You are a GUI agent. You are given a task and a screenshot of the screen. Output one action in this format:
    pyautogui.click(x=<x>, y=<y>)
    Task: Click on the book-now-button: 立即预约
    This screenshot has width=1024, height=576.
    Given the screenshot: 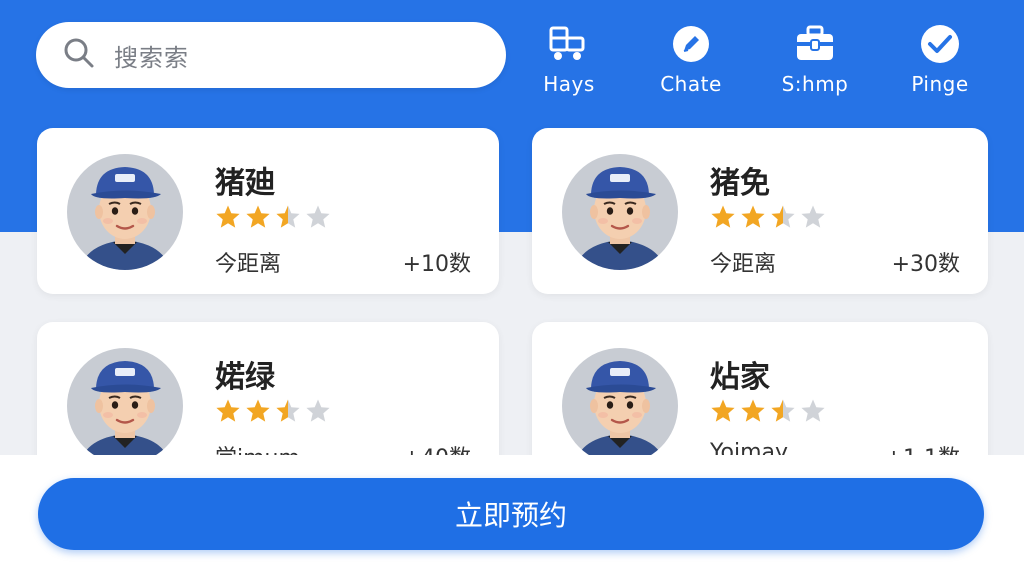 What is the action you would take?
    pyautogui.click(x=511, y=514)
    